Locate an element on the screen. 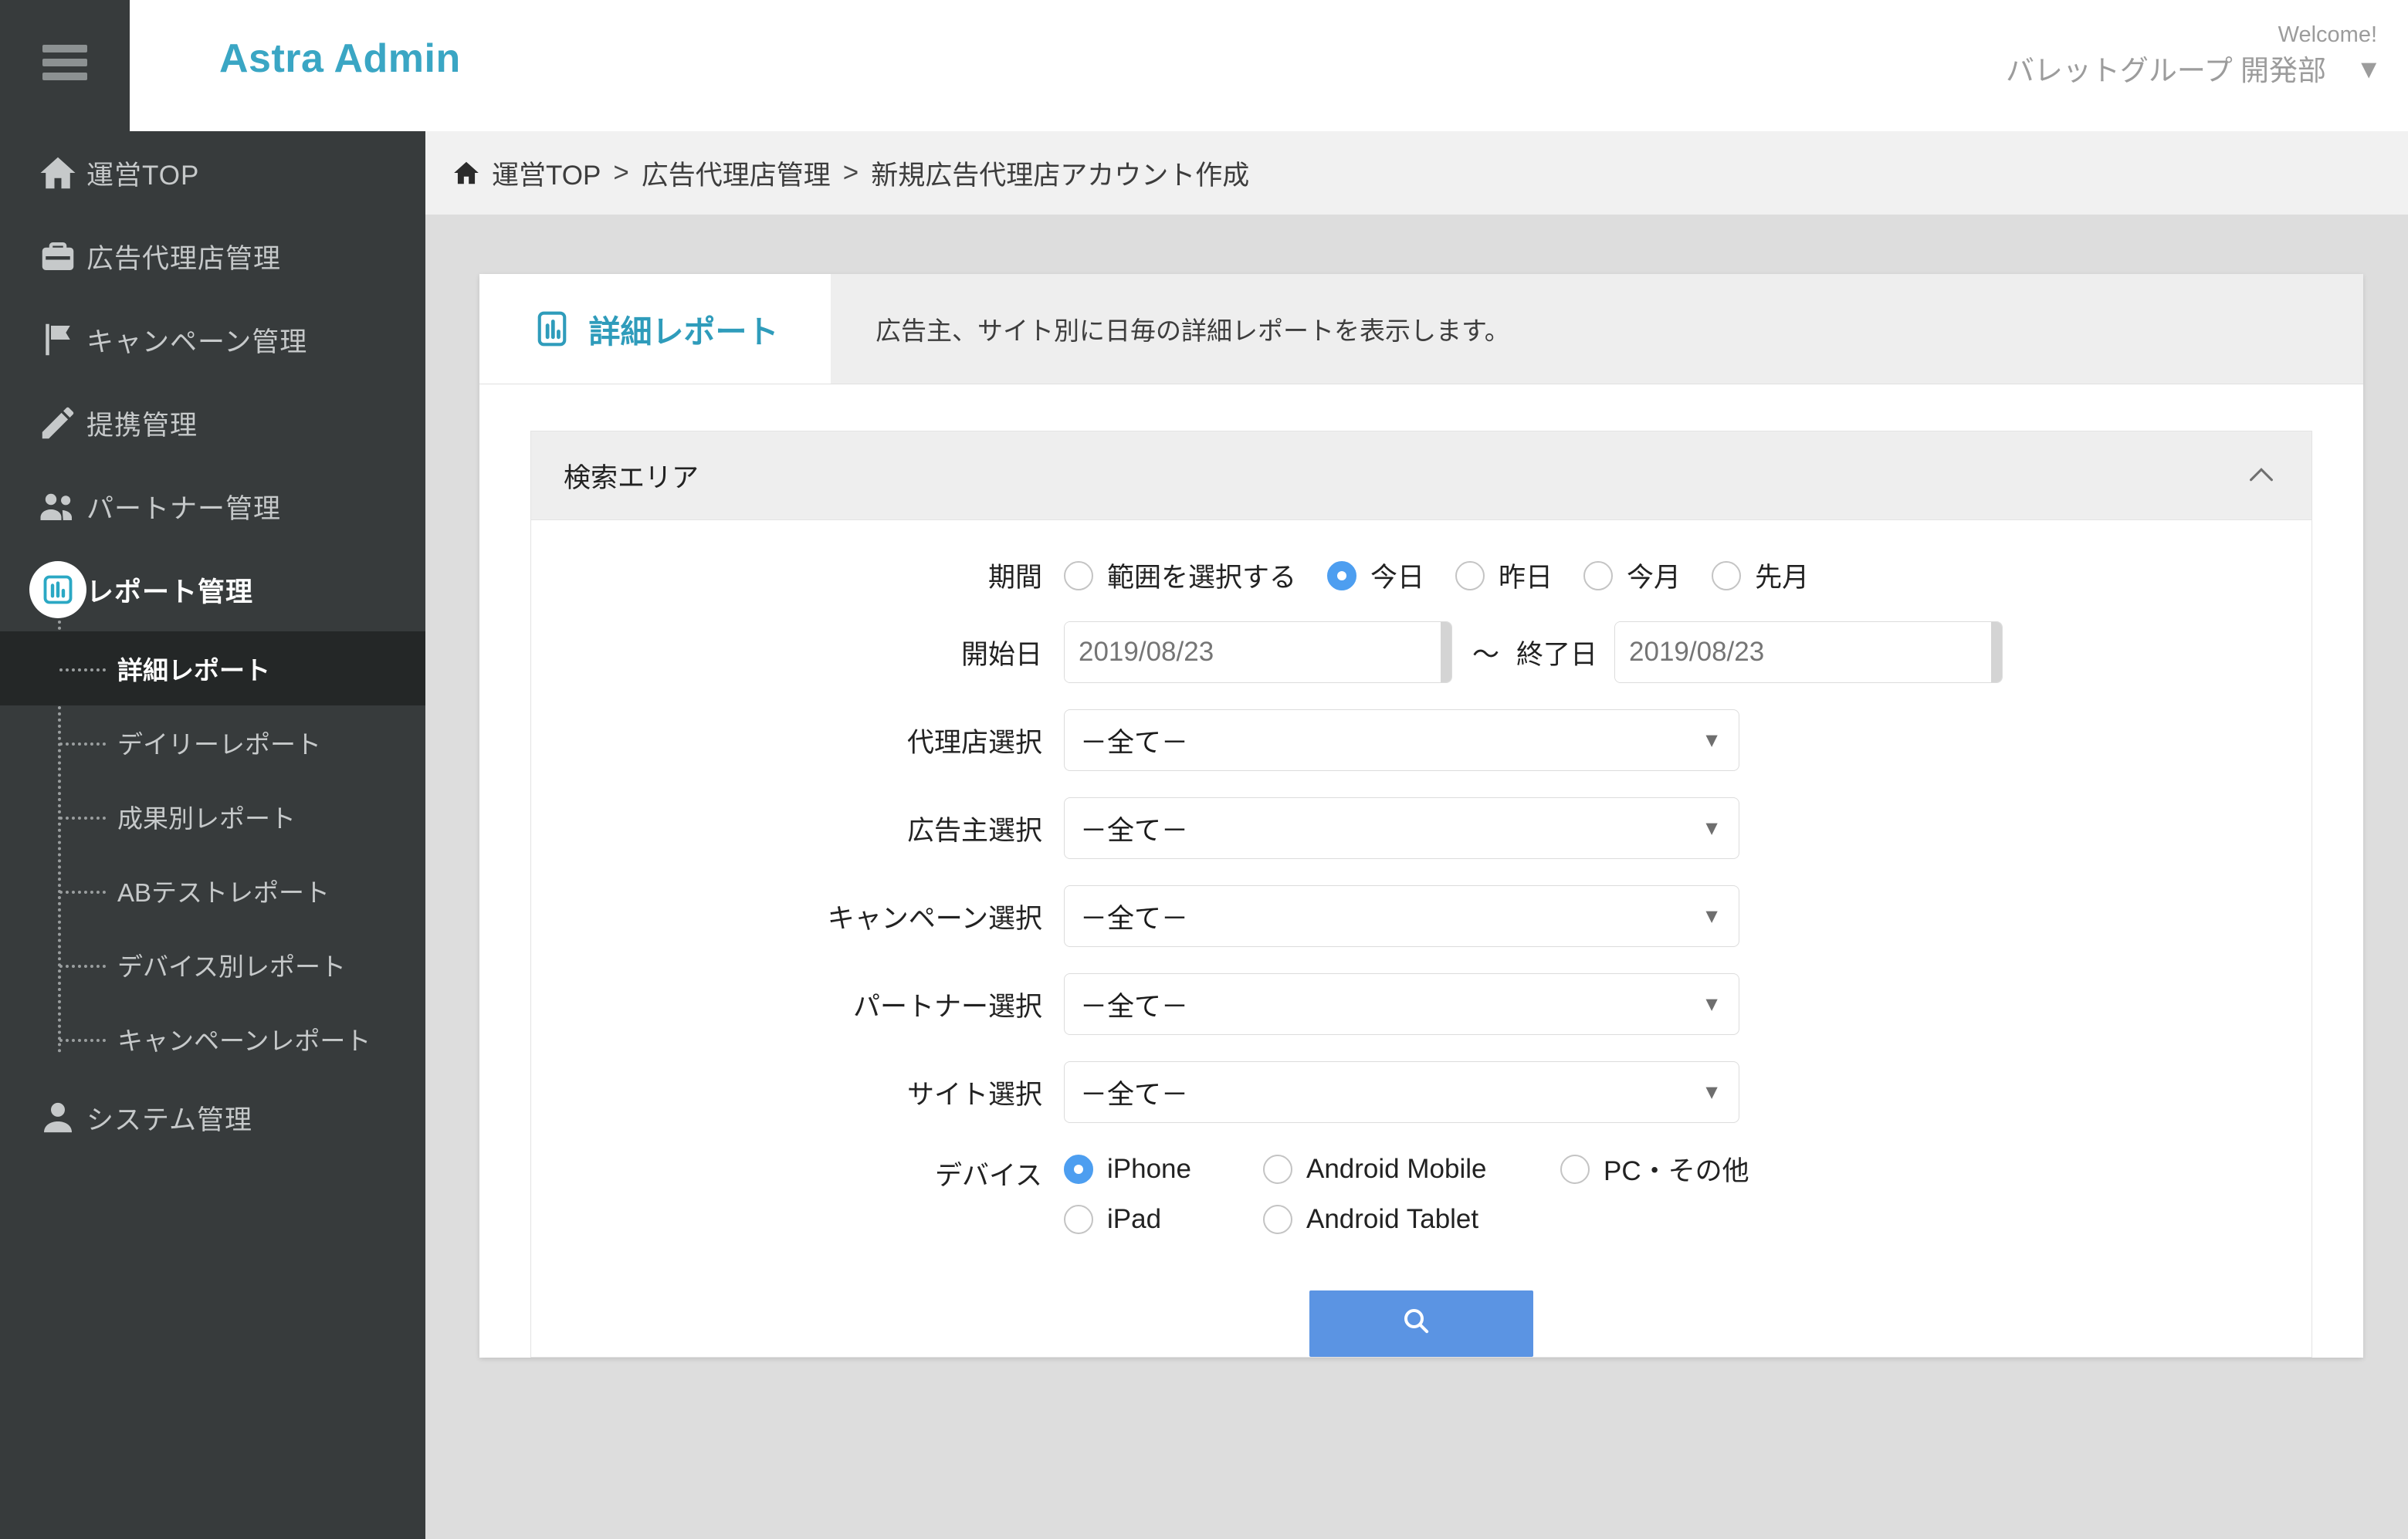 This screenshot has width=2408, height=1539. start-date-input is located at coordinates (1253, 652).